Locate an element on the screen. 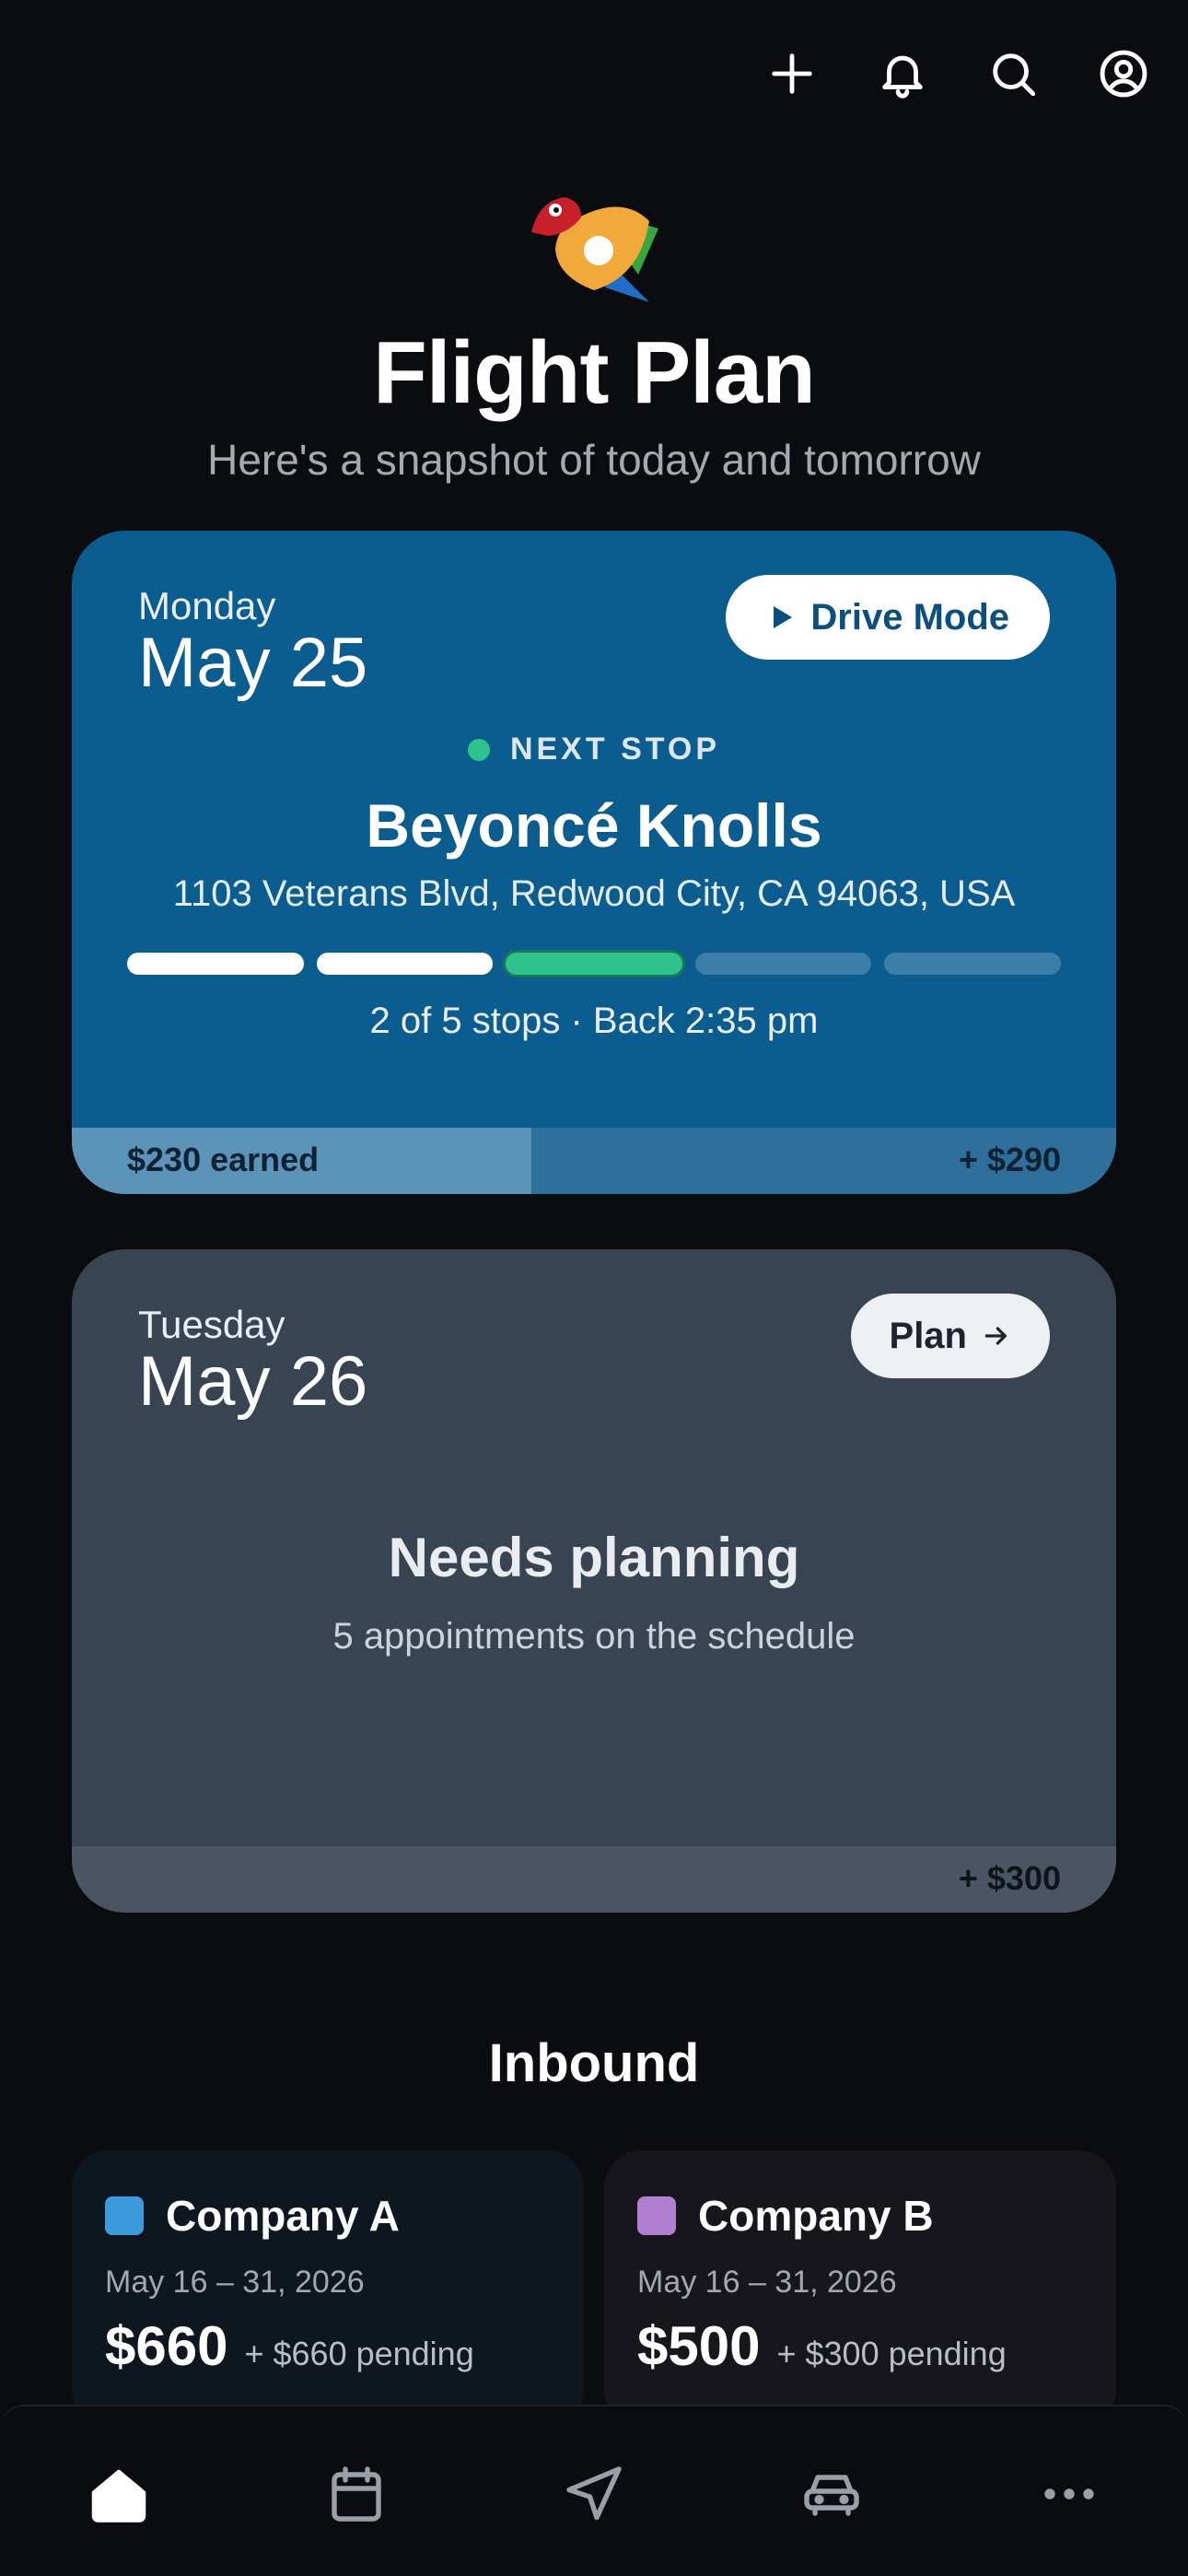 This screenshot has height=2576, width=1188. earned-amount: $230 earned is located at coordinates (223, 1159).